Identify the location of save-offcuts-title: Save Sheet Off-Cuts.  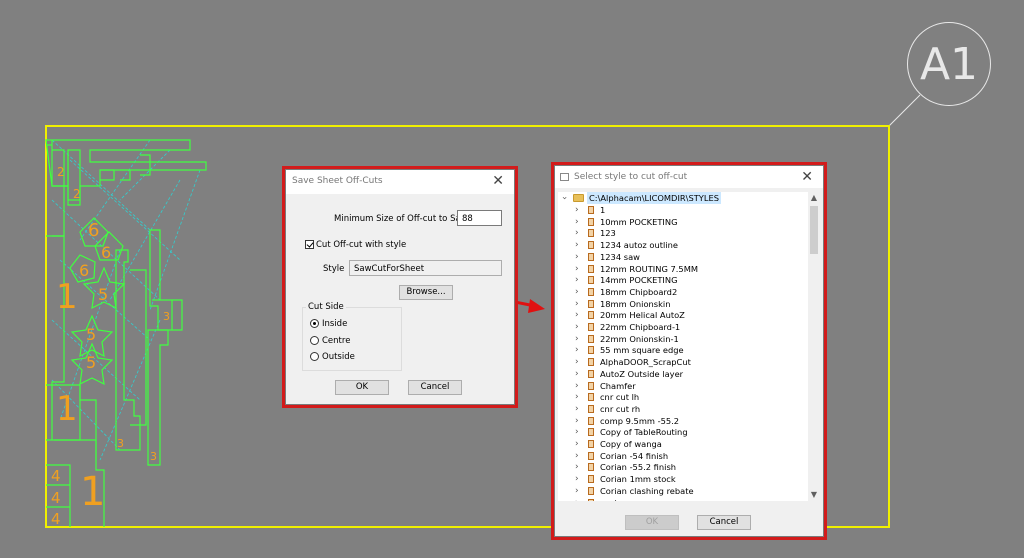
(337, 181).